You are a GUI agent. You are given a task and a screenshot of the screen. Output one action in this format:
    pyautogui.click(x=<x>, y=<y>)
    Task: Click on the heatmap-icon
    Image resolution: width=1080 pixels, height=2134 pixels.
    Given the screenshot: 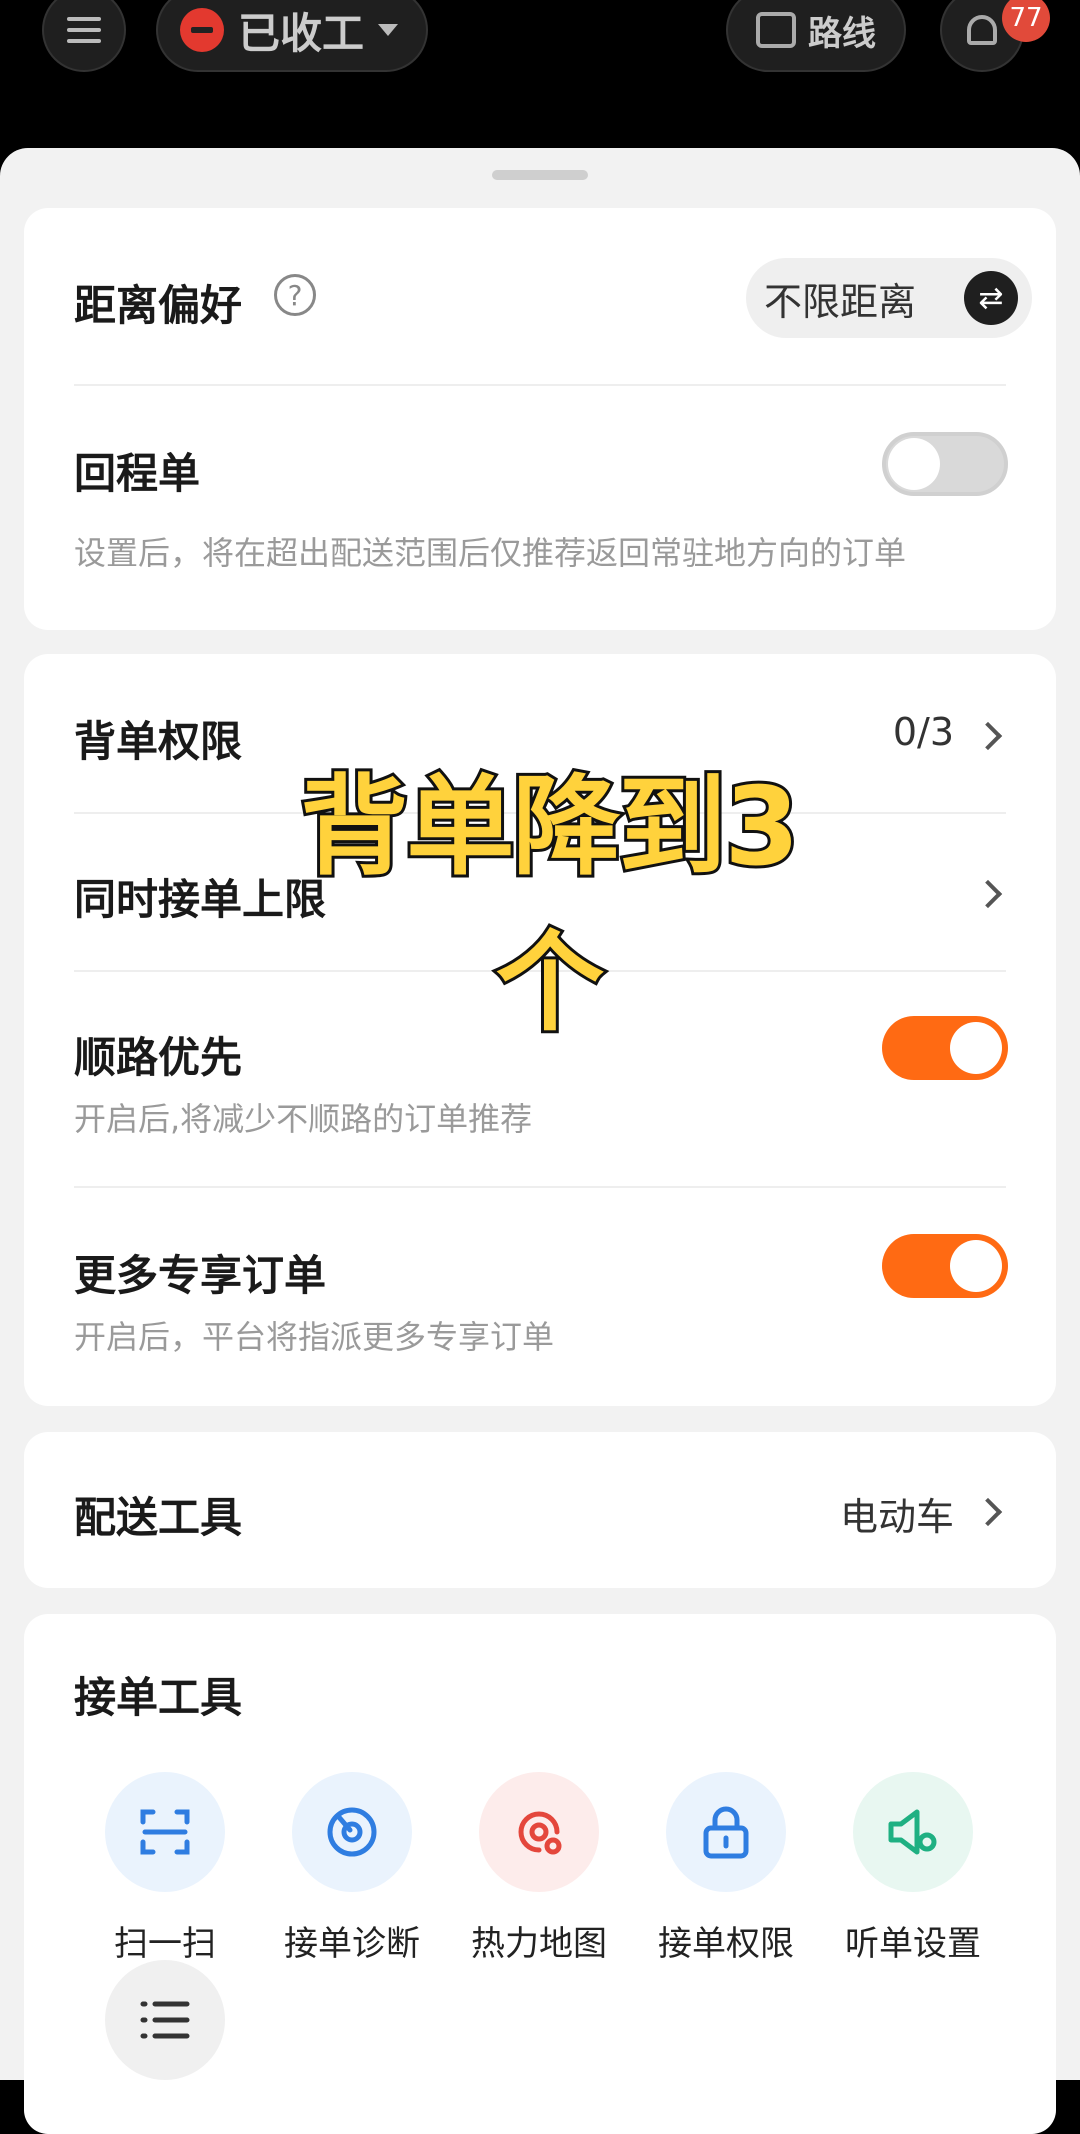 What is the action you would take?
    pyautogui.click(x=539, y=1832)
    